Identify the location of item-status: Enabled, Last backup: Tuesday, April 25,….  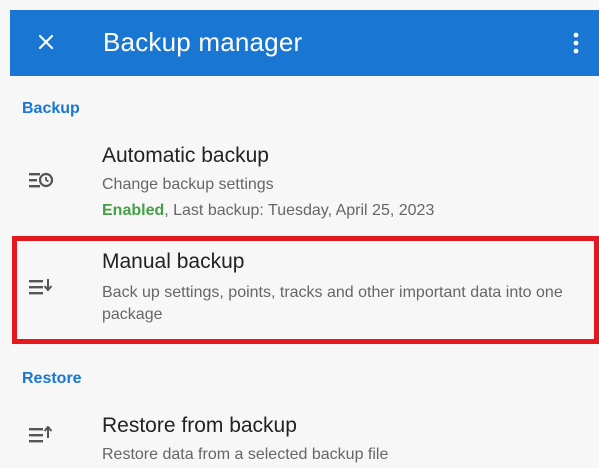
(337, 211).